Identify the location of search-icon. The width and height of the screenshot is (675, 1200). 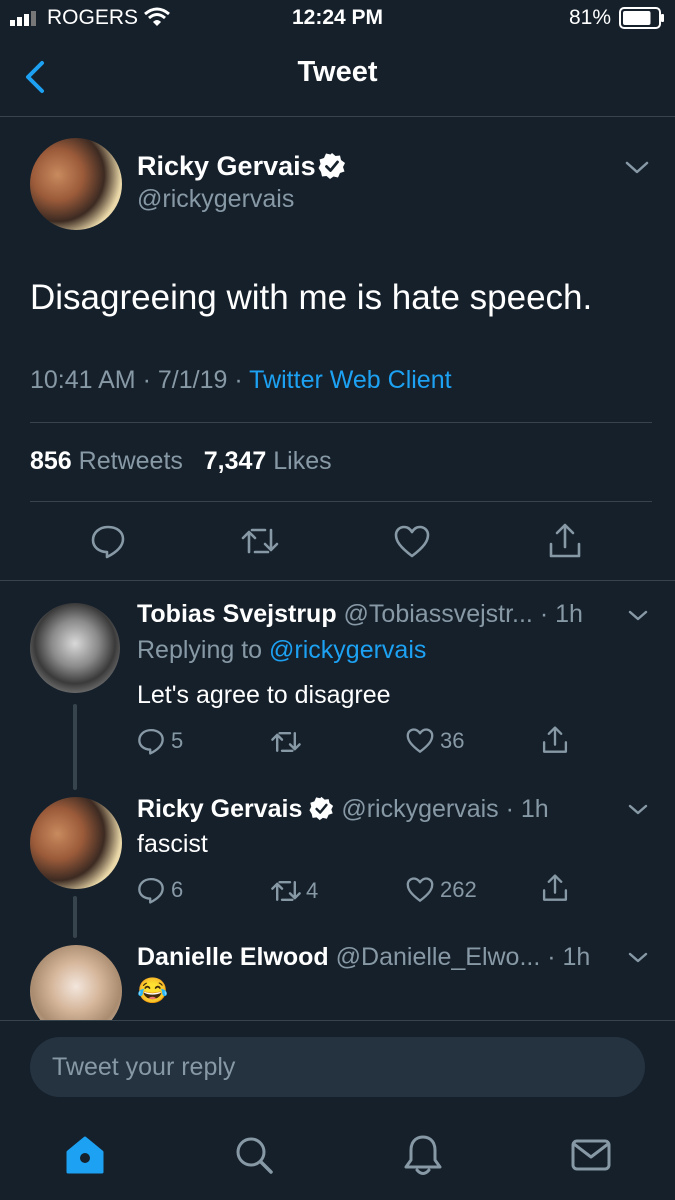
(254, 1155).